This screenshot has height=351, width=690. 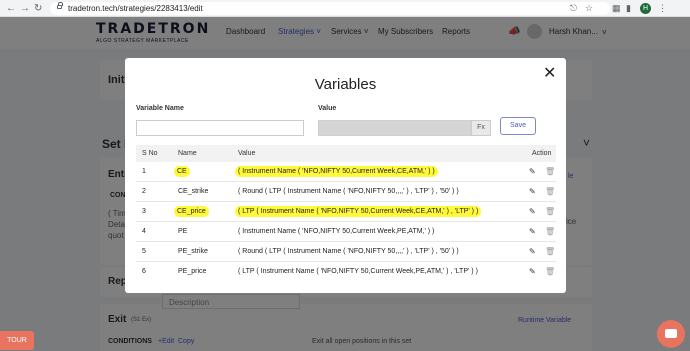 What do you see at coordinates (330, 8) in the screenshot?
I see `address-bar: tradetron.tech/strategies/2283413/edit` at bounding box center [330, 8].